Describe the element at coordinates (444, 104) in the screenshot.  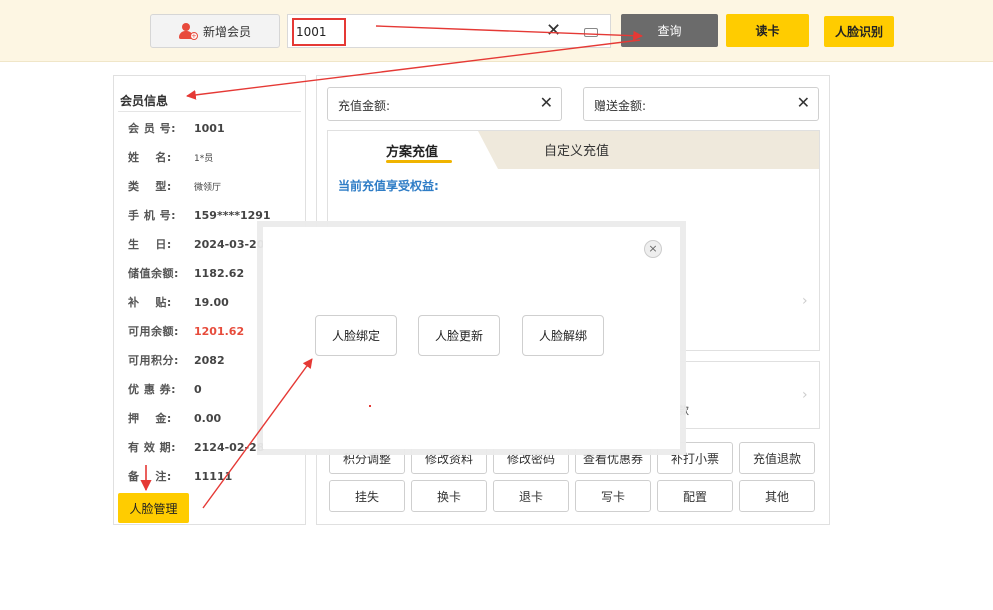
I see `recharge-amount-field: 充值金额: ✕` at that location.